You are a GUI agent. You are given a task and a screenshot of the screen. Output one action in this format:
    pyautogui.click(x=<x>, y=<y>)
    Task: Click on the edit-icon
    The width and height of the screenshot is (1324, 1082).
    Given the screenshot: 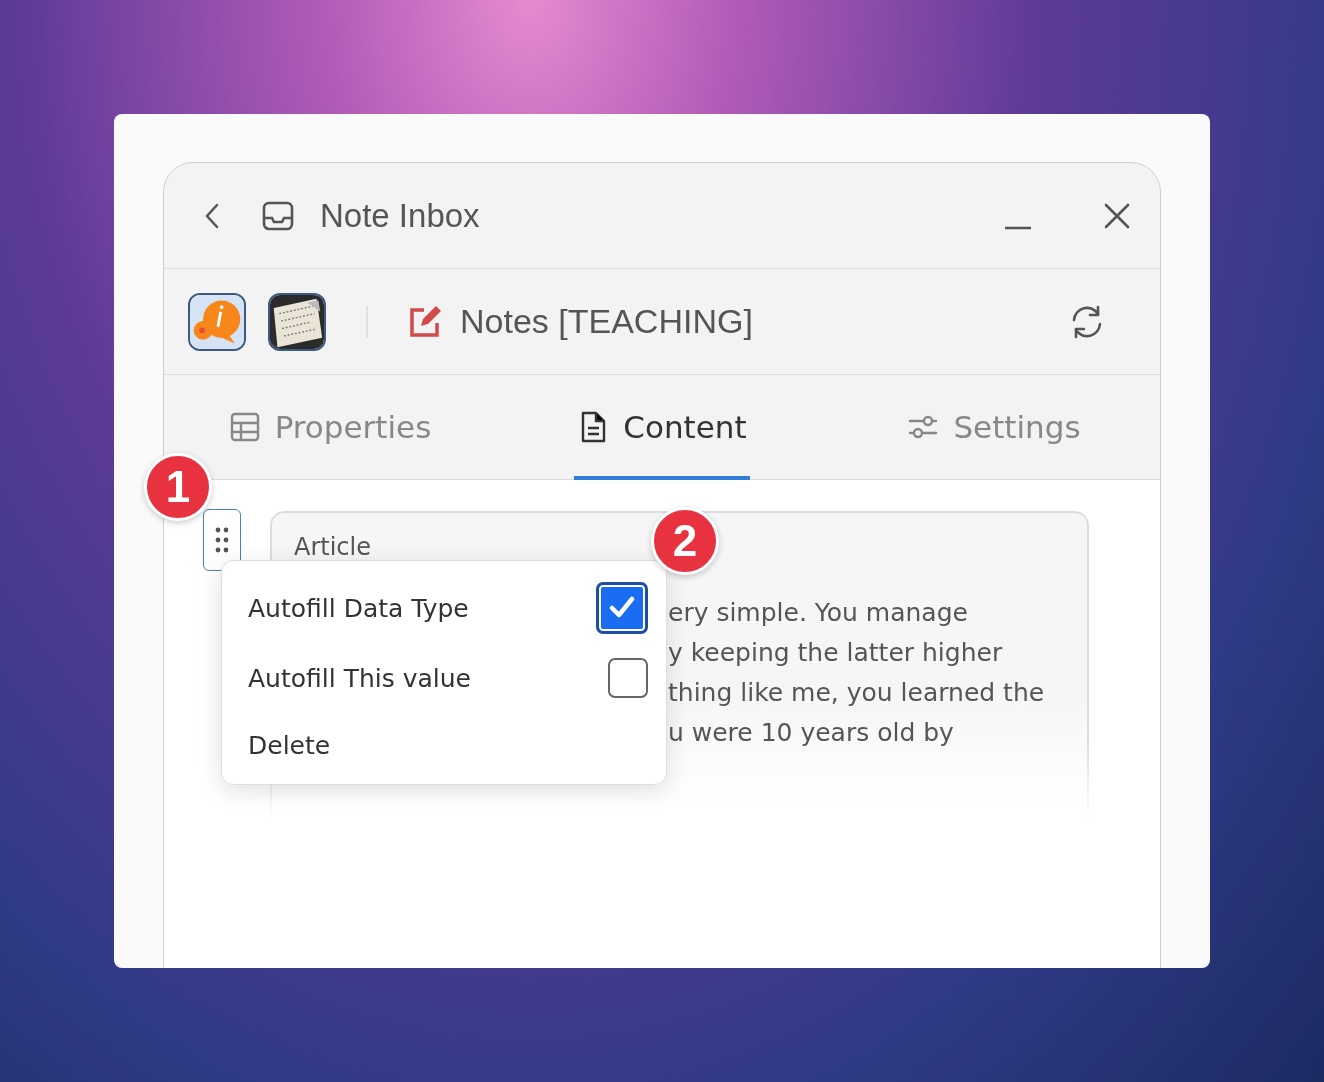 What is the action you would take?
    pyautogui.click(x=425, y=321)
    